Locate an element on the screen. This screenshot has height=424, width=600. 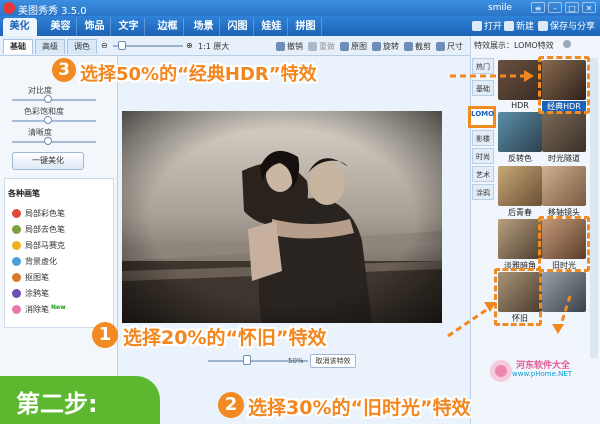
step3-number: 3 is located at coordinates (64, 70).